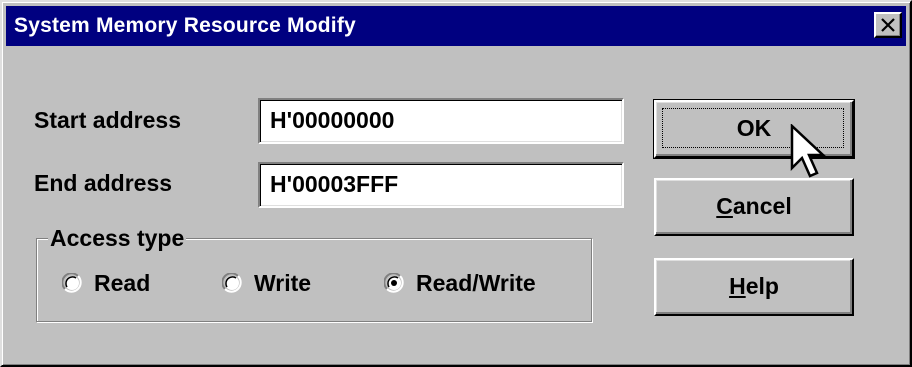 The height and width of the screenshot is (367, 912). What do you see at coordinates (441, 121) in the screenshot?
I see `start-address-field: H'00000000` at bounding box center [441, 121].